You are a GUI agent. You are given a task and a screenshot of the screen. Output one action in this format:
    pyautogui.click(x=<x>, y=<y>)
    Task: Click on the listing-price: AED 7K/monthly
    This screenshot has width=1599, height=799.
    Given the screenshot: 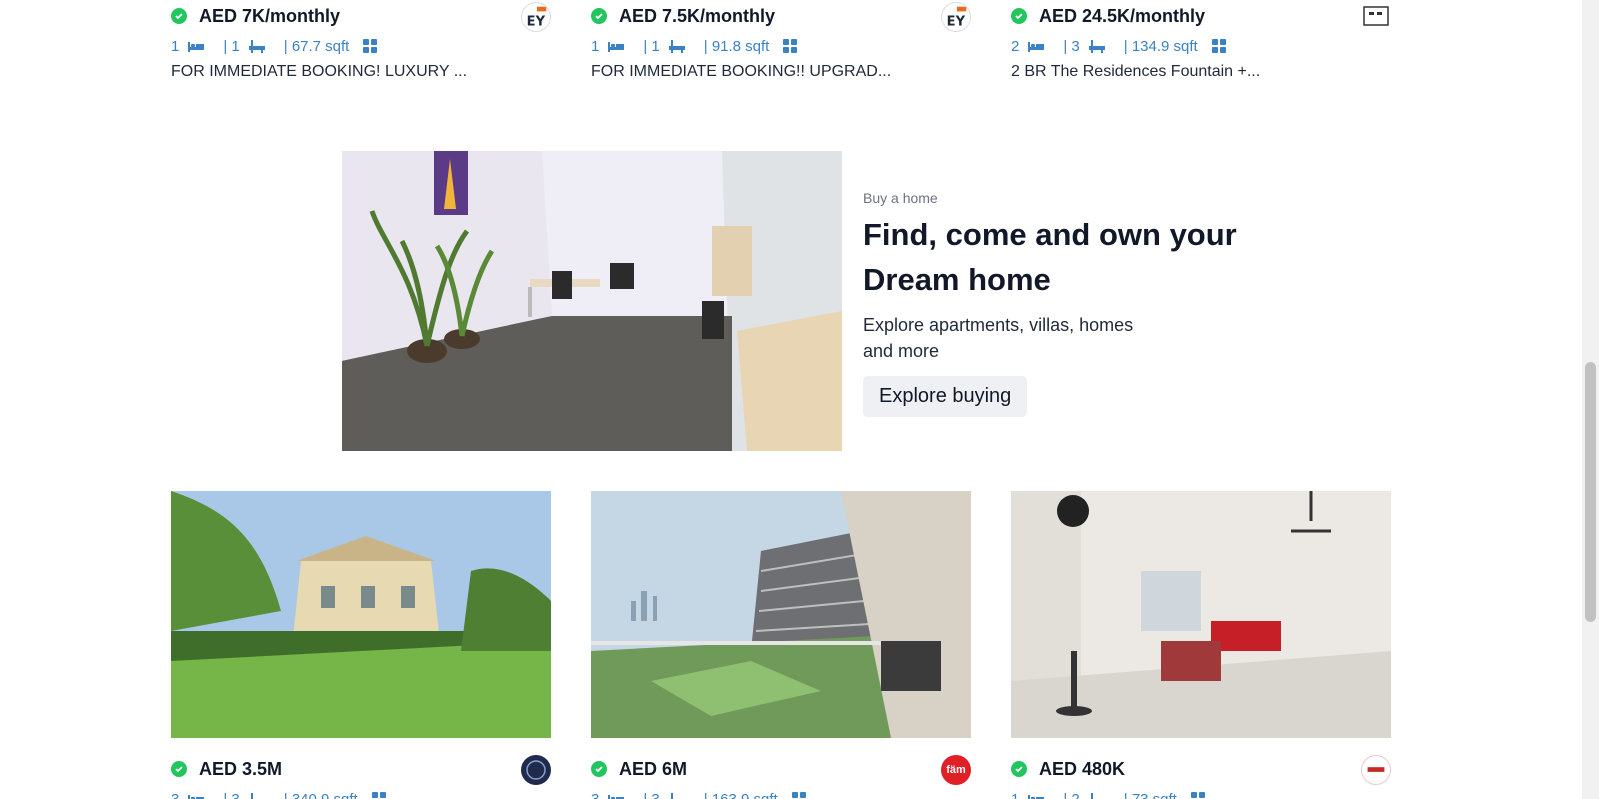 What is the action you would take?
    pyautogui.click(x=270, y=15)
    